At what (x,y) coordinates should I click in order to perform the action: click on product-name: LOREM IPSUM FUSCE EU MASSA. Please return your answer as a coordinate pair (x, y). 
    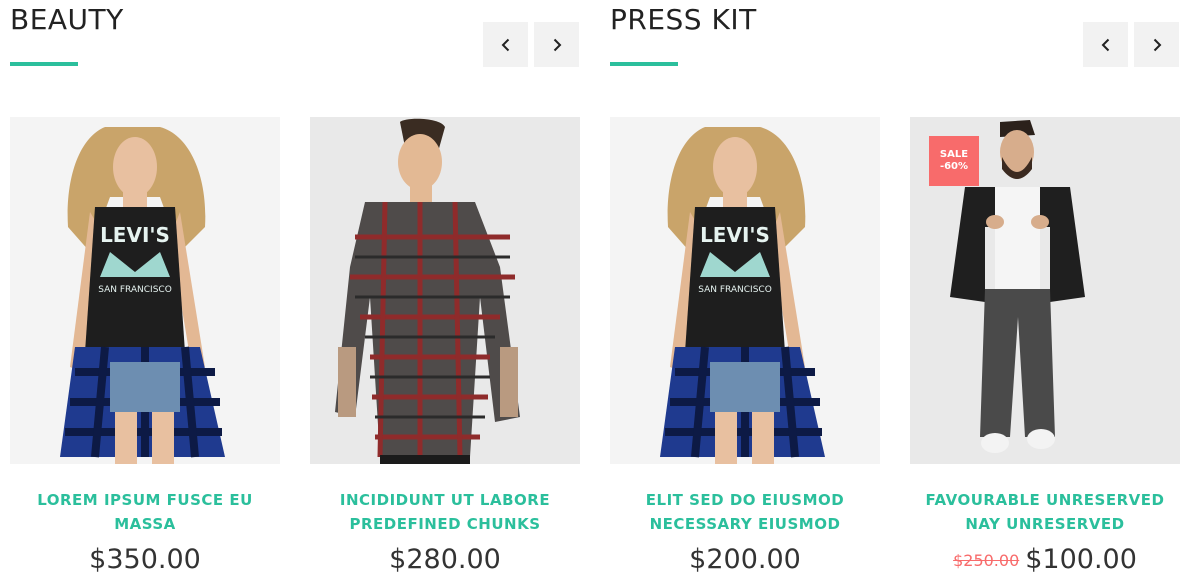
    Looking at the image, I should click on (145, 512).